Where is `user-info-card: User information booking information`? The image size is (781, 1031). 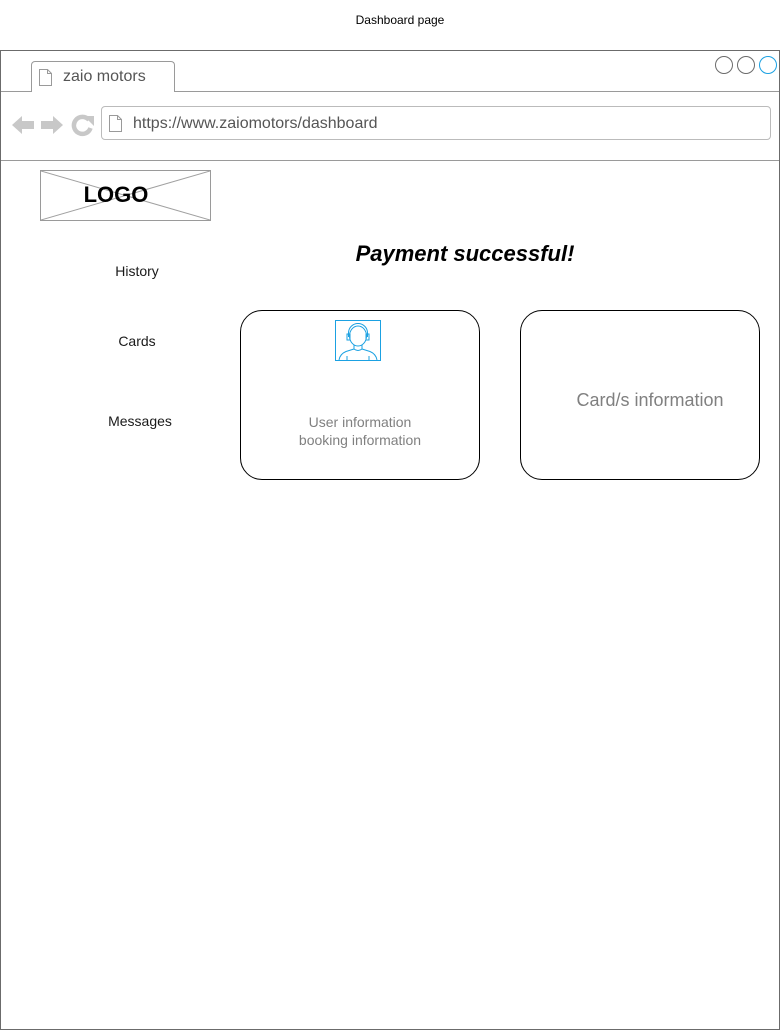 user-info-card: User information booking information is located at coordinates (360, 395).